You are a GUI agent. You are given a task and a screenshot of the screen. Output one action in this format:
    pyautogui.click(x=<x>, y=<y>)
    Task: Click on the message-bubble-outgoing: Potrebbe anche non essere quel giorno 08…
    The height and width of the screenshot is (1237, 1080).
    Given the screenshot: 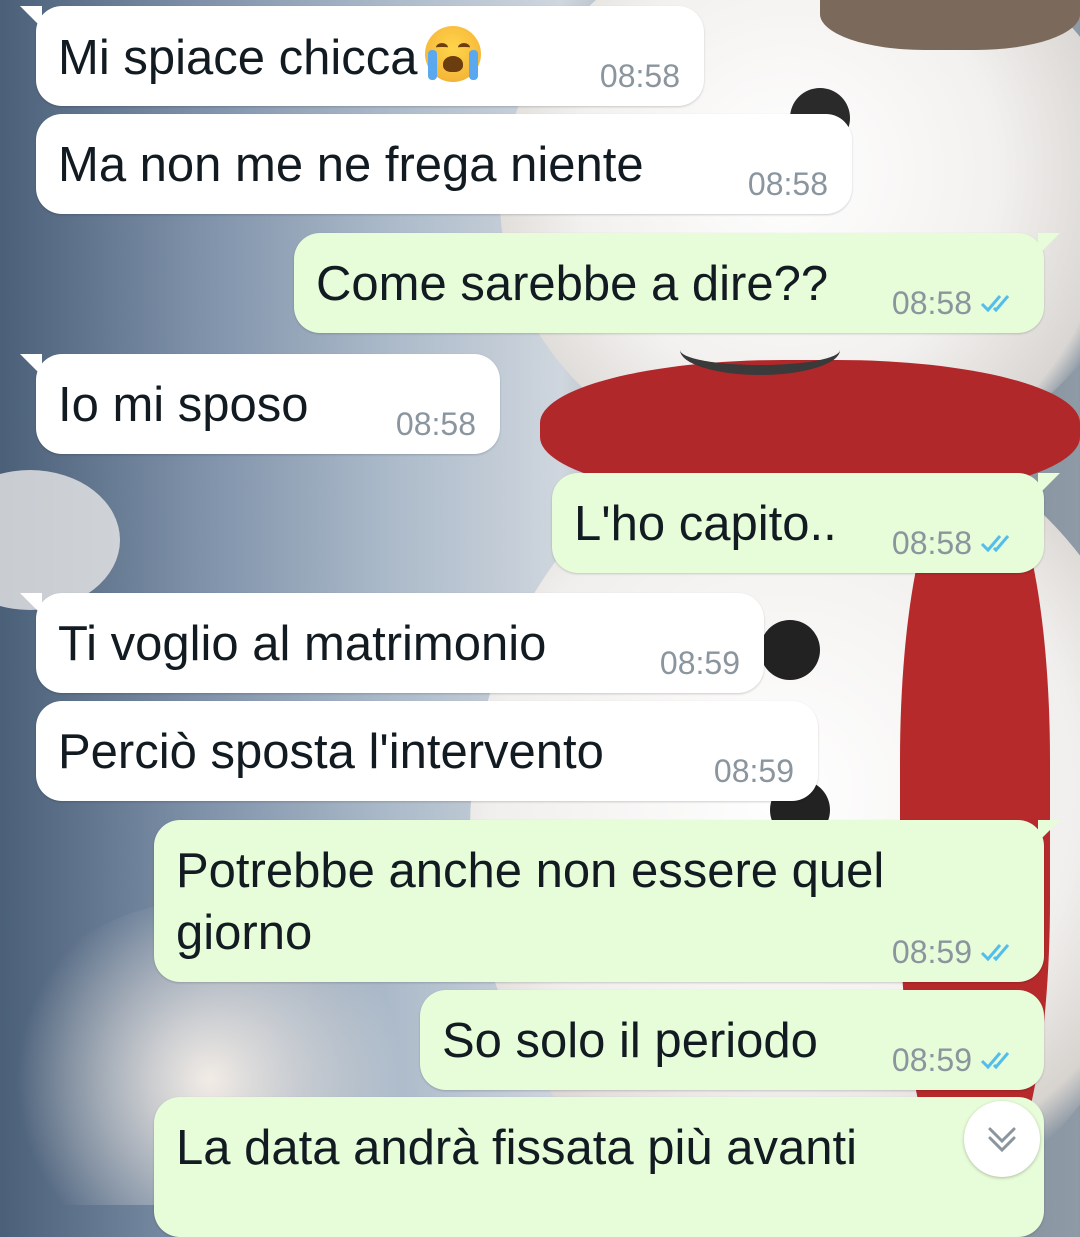 What is the action you would take?
    pyautogui.click(x=607, y=901)
    